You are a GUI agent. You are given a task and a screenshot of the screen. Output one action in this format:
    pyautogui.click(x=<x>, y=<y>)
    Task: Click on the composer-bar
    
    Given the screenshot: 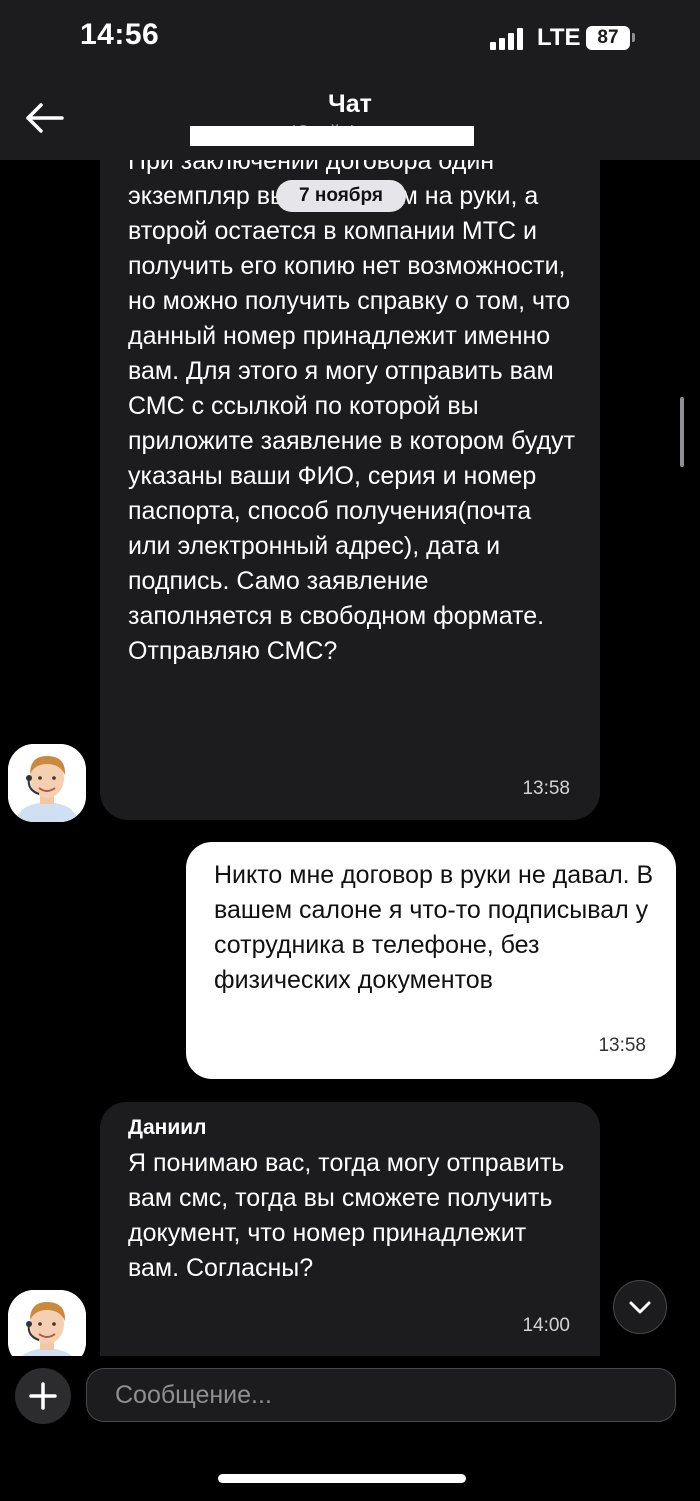 What is the action you would take?
    pyautogui.click(x=350, y=1428)
    